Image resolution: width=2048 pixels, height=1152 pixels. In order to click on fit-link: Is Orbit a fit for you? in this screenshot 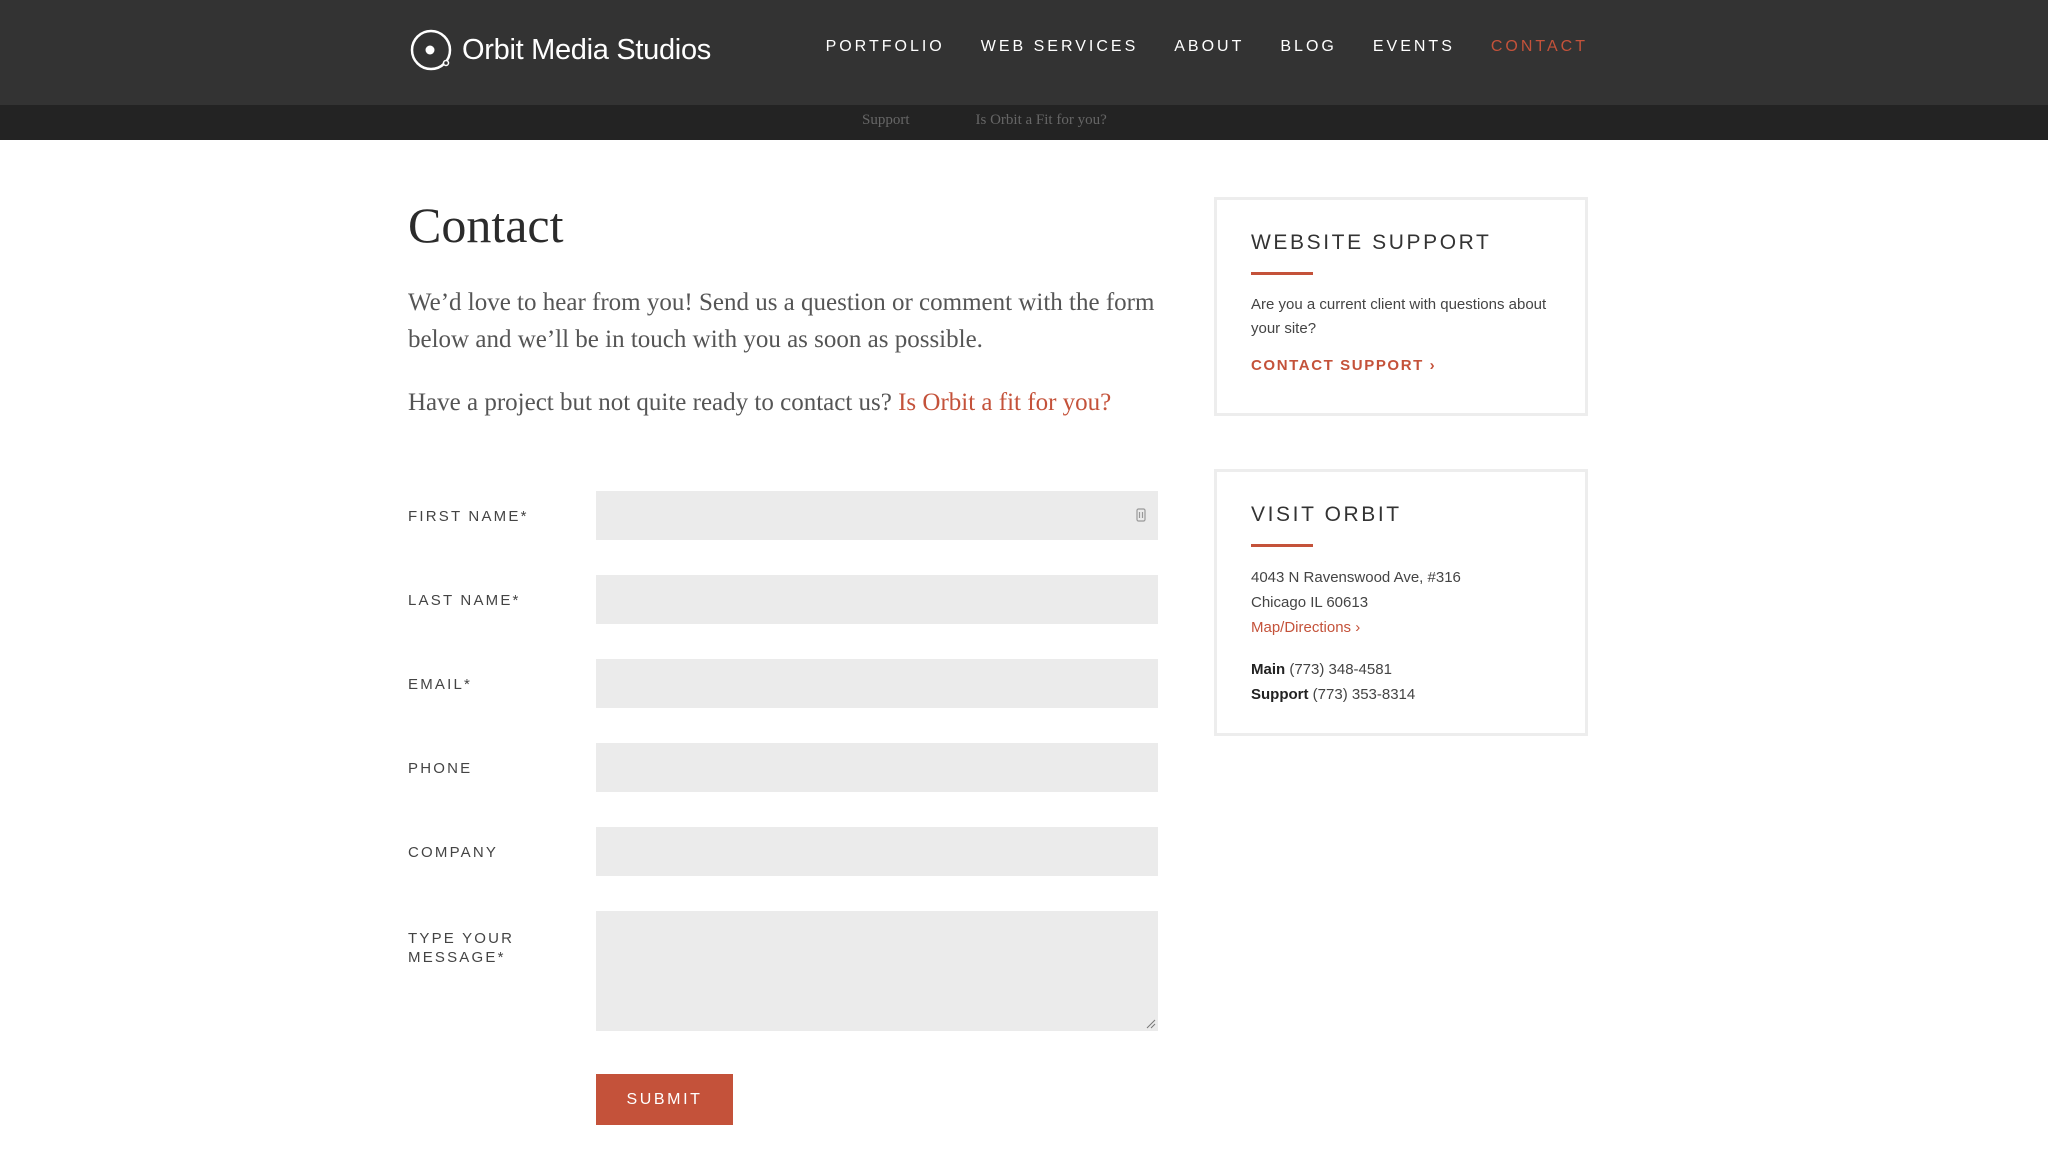, I will do `click(1004, 402)`.